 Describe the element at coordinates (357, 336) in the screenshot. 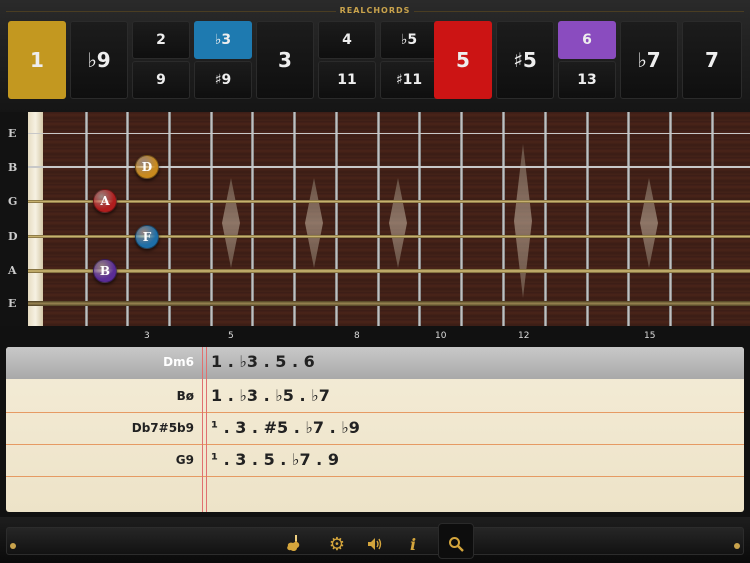

I see `fret-number: 8` at that location.